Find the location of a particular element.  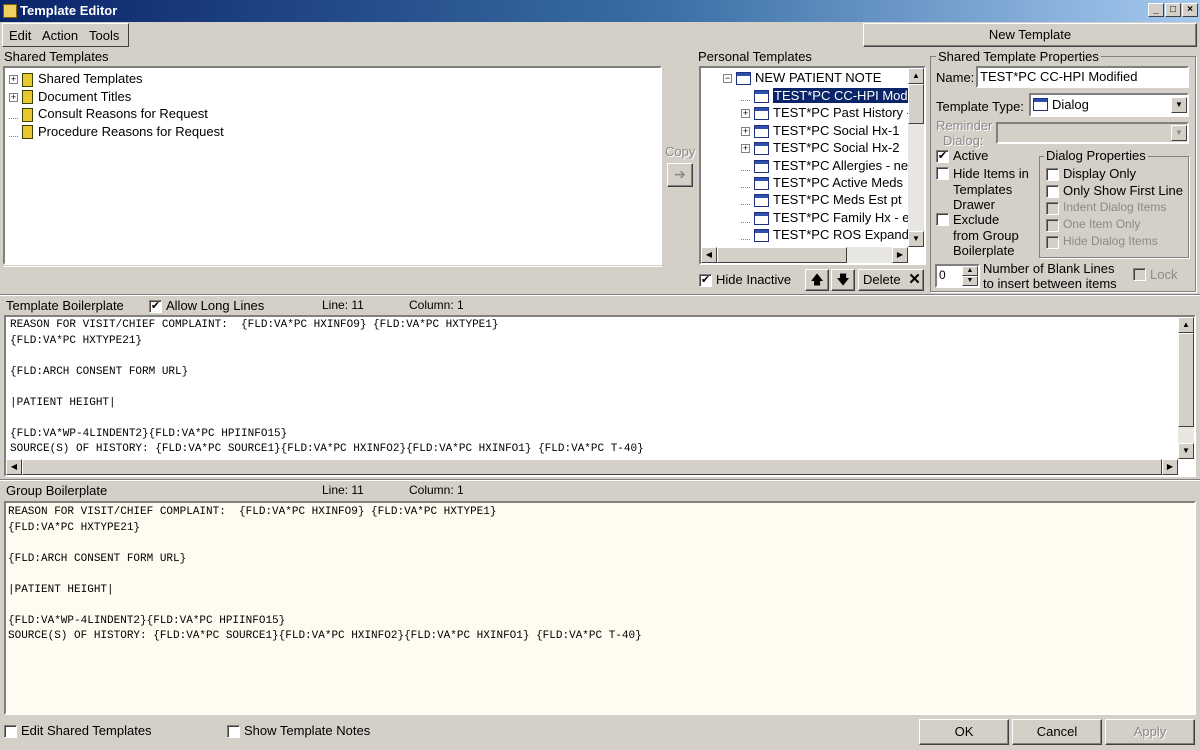

shared-tree-item: Procedure Reasons for Request is located at coordinates (116, 131).